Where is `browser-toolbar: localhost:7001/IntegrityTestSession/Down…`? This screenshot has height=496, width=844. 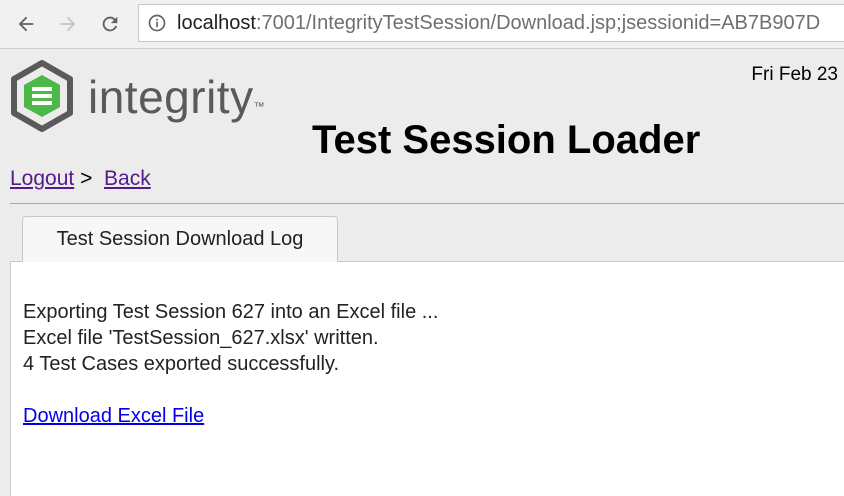
browser-toolbar: localhost:7001/IntegrityTestSession/Down… is located at coordinates (422, 24).